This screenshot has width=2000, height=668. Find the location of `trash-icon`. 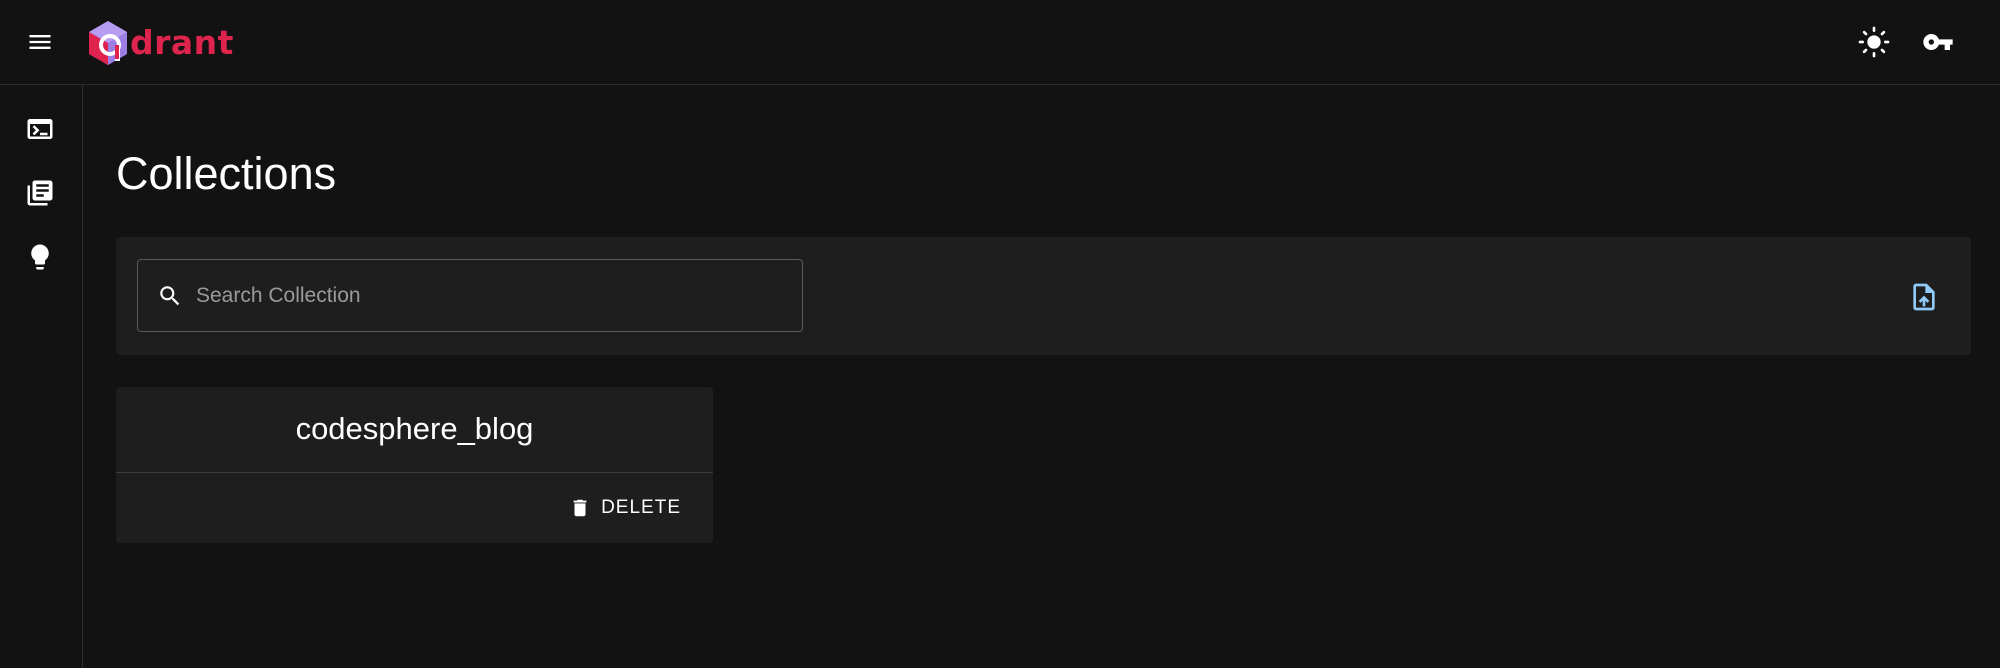

trash-icon is located at coordinates (580, 508).